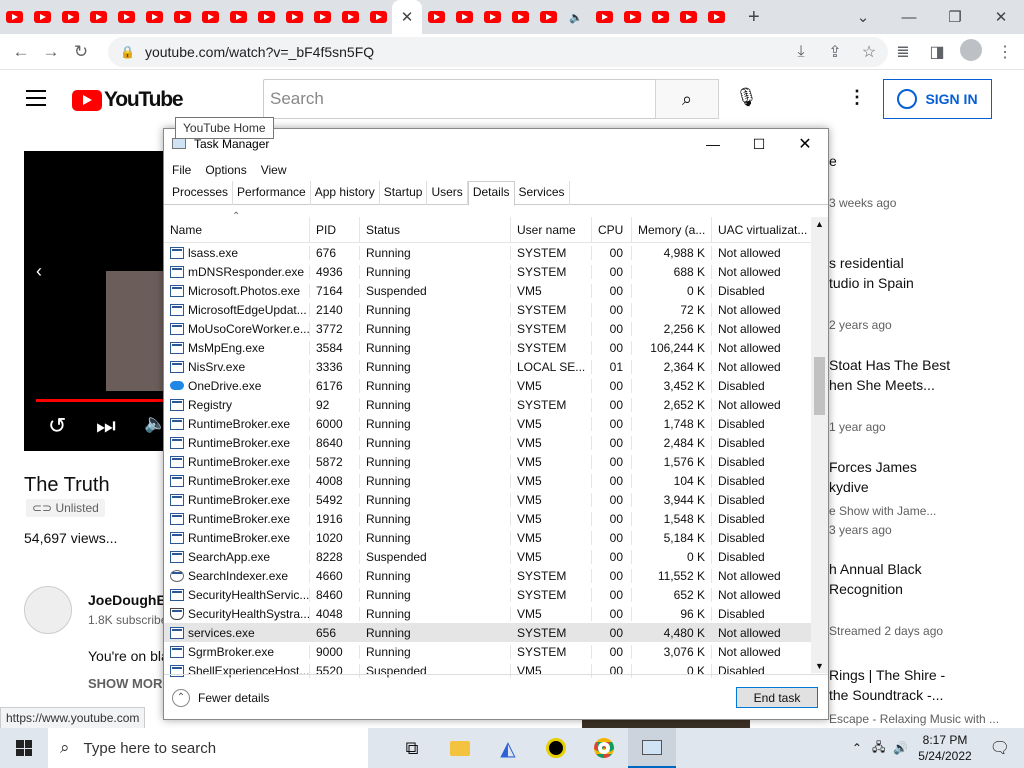 The width and height of the screenshot is (1024, 768). What do you see at coordinates (937, 99) in the screenshot?
I see `sign-in-button: SIGN IN` at bounding box center [937, 99].